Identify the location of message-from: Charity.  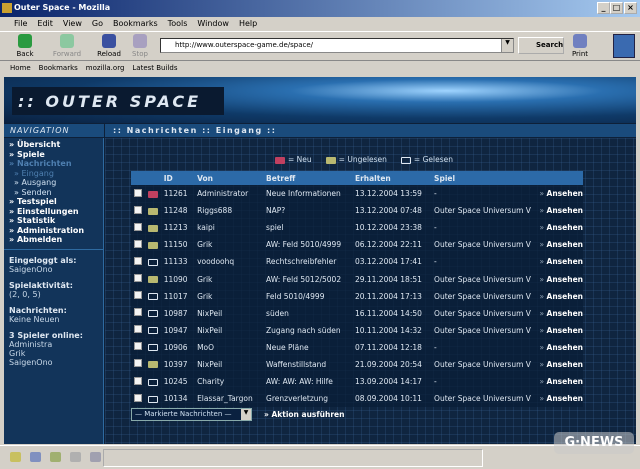
(228, 381).